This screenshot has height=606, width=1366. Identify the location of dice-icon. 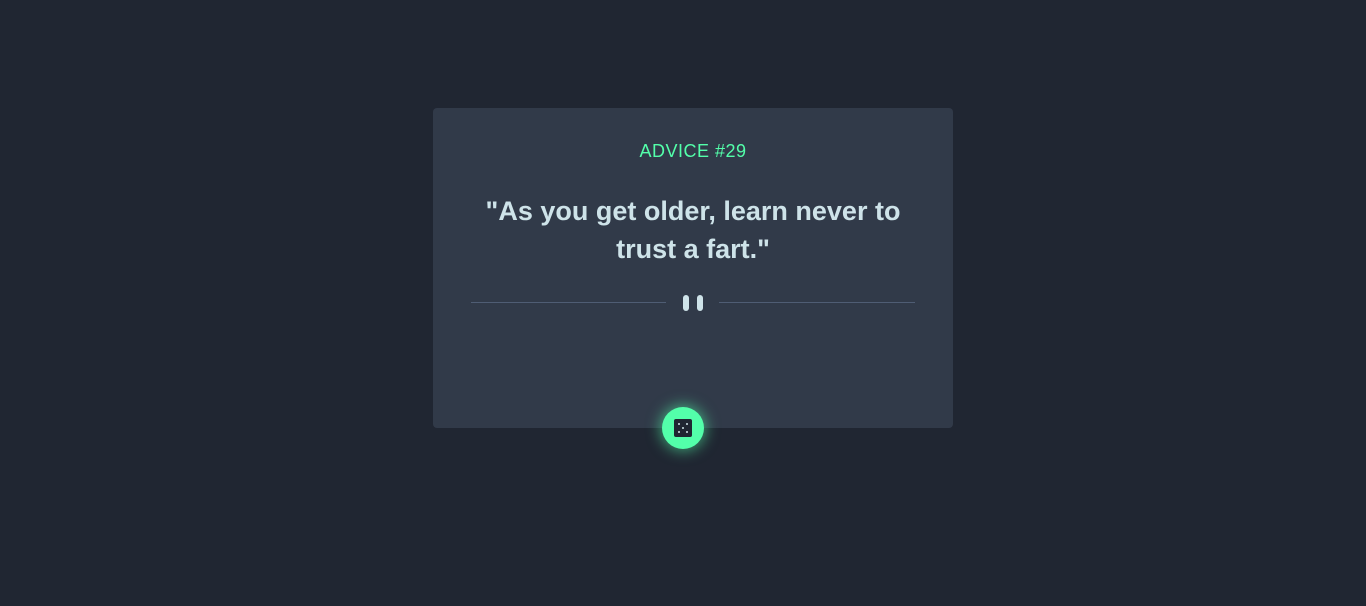
(683, 428).